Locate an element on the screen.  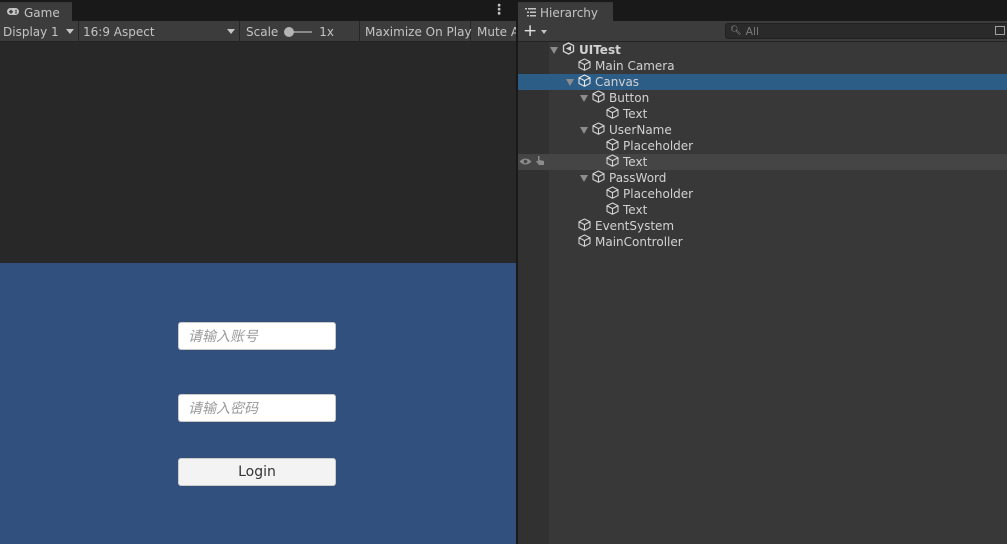
search-placeholder: All is located at coordinates (752, 31).